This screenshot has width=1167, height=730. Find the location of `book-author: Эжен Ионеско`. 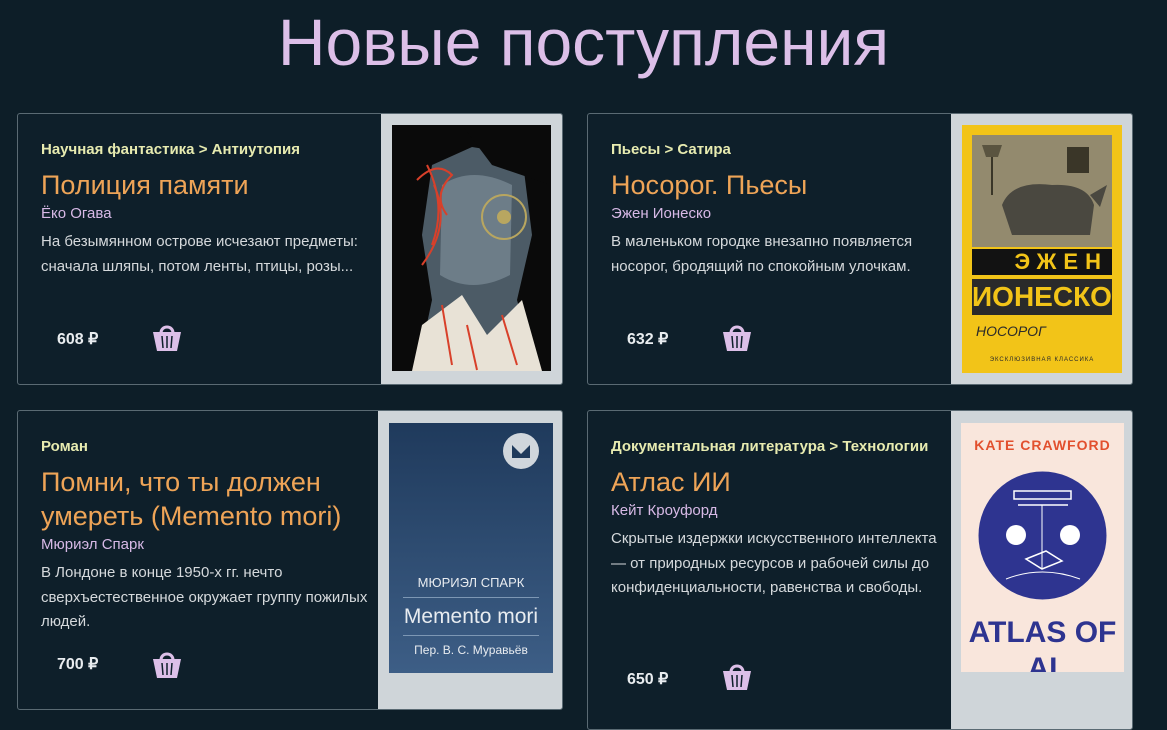

book-author: Эжен Ионеско is located at coordinates (776, 214).